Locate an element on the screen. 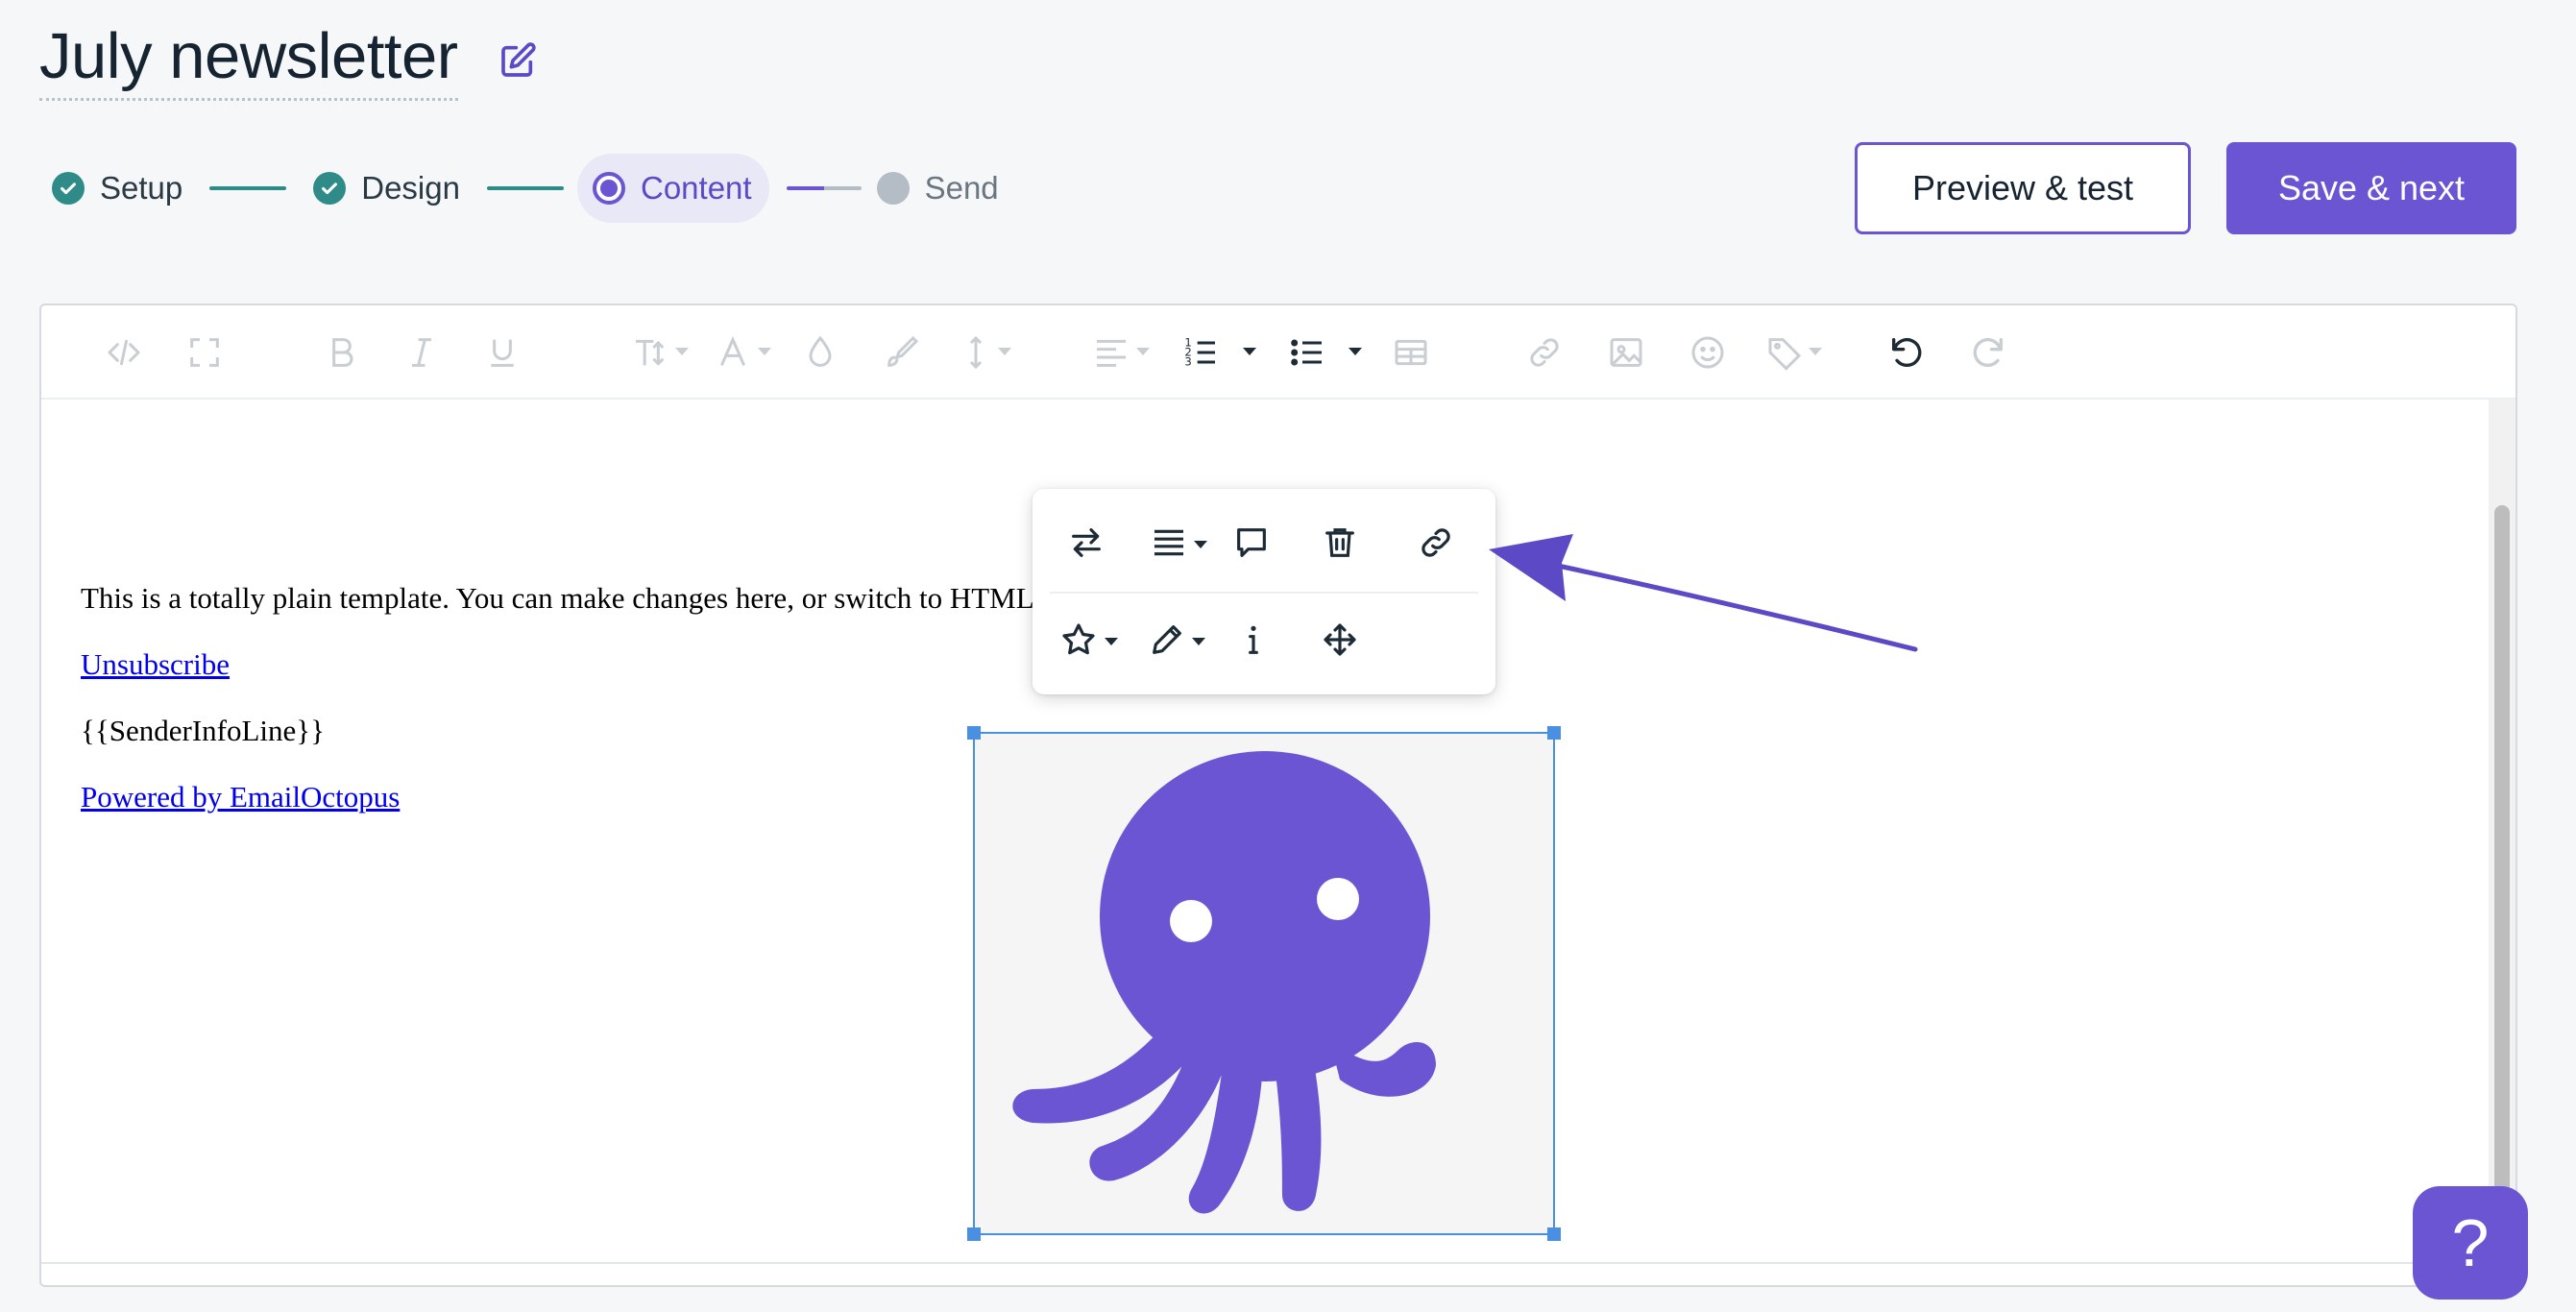 This screenshot has width=2576, height=1312. paint-format-icon is located at coordinates (902, 353).